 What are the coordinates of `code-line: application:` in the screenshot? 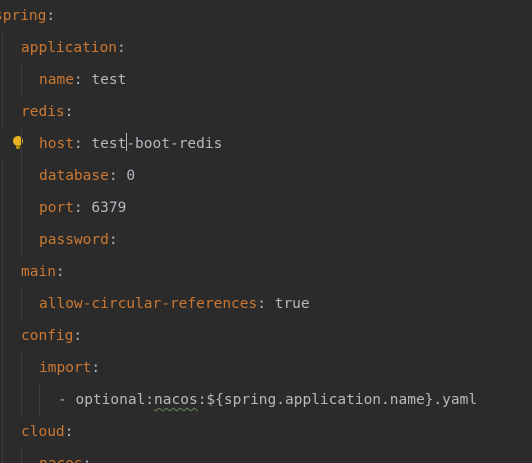 It's located at (63, 48).